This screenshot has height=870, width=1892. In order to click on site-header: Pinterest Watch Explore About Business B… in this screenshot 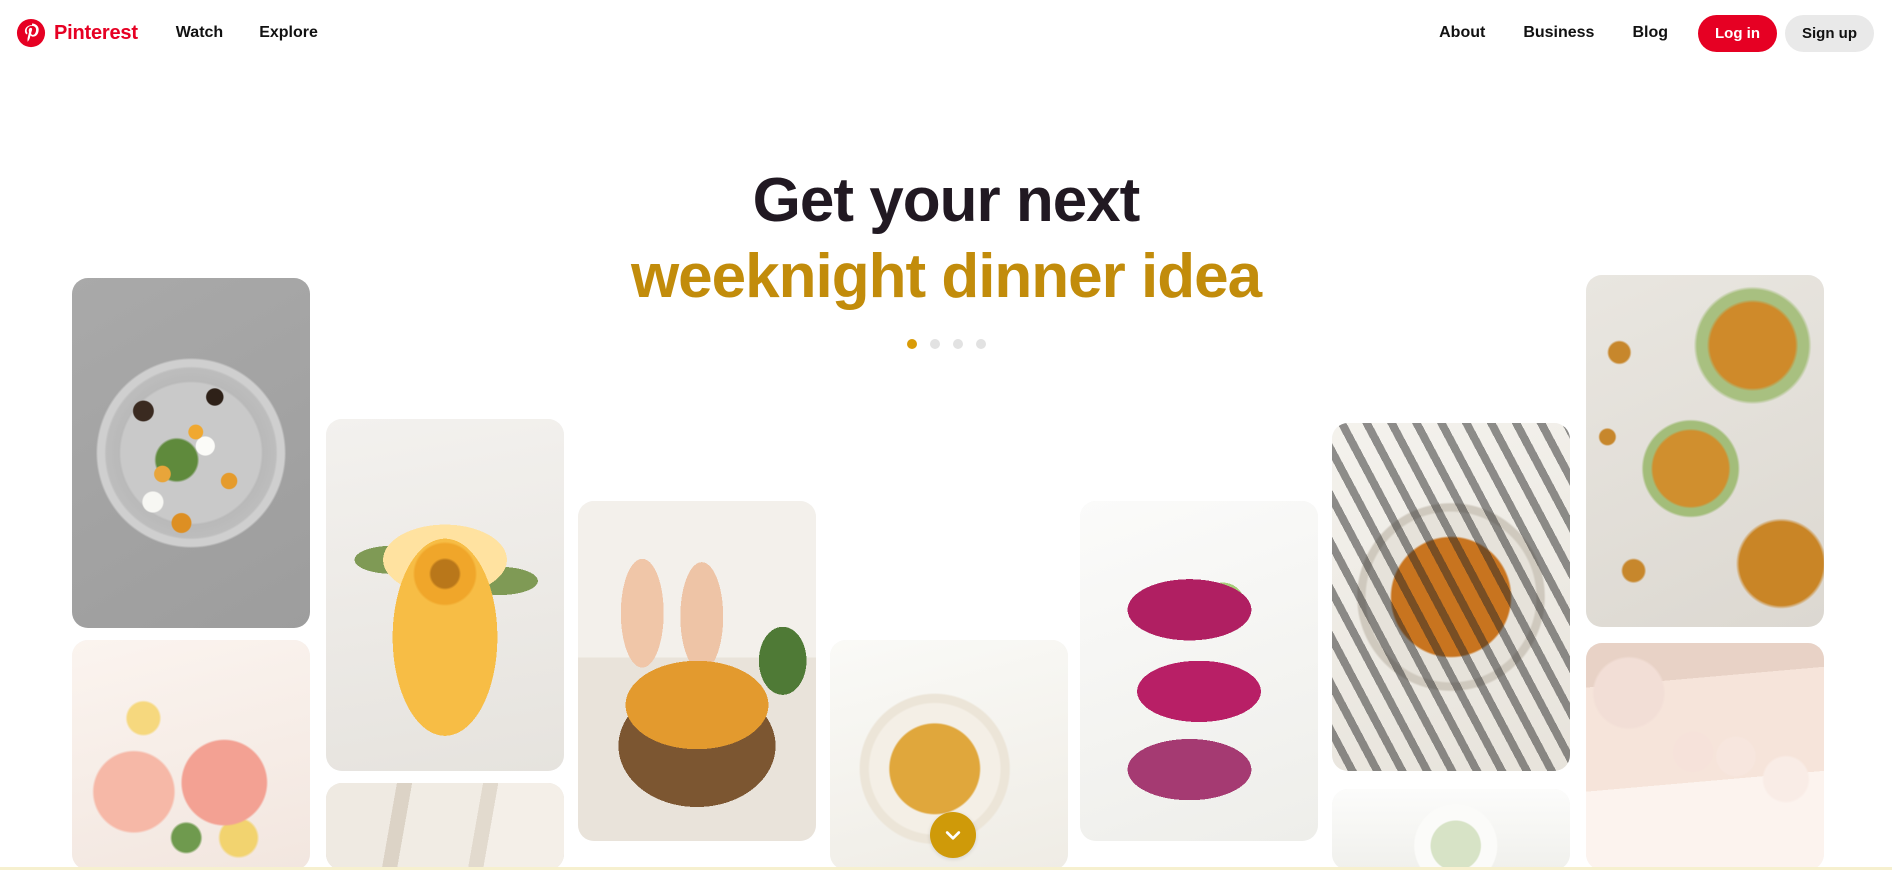, I will do `click(946, 33)`.